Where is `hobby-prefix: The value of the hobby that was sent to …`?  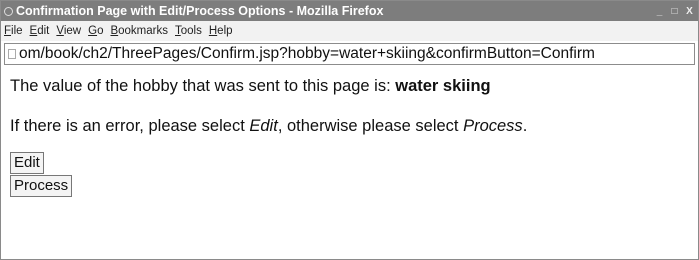
hobby-prefix: The value of the hobby that was sent to … is located at coordinates (203, 86).